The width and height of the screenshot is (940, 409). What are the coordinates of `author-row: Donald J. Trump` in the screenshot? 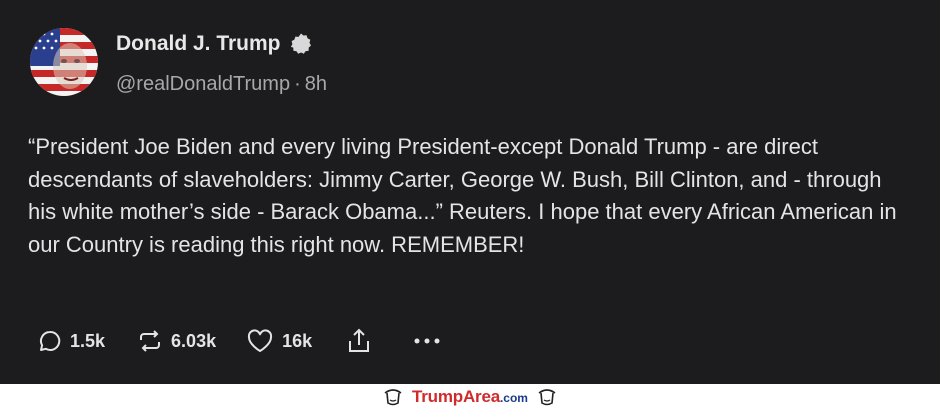 It's located at (214, 44).